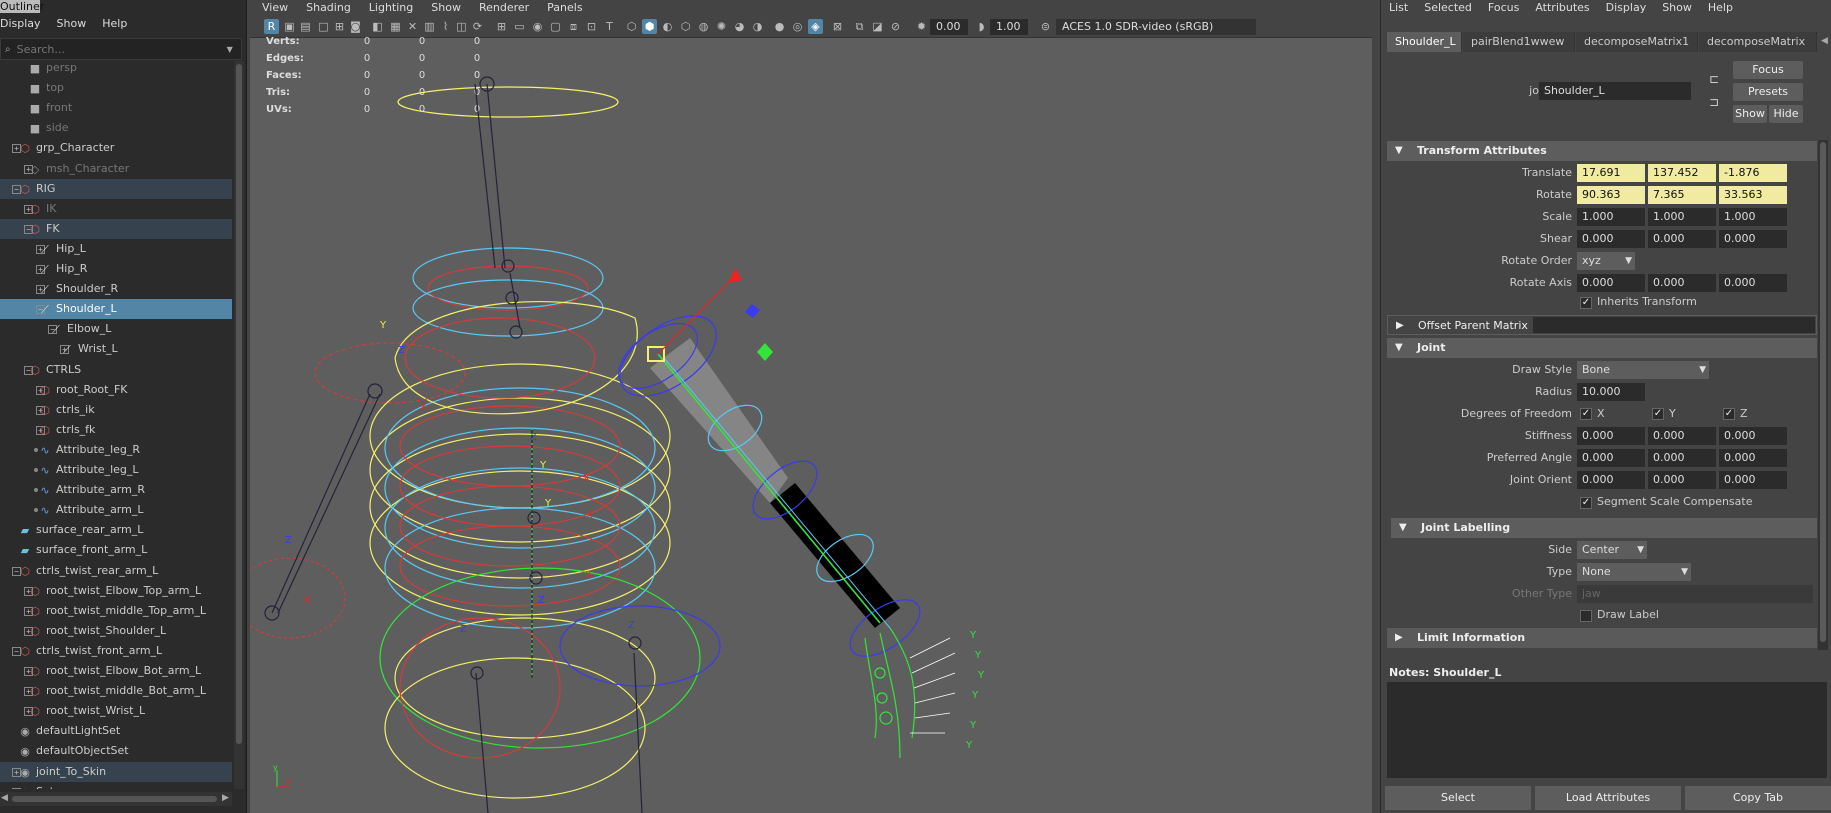  Describe the element at coordinates (116, 430) in the screenshot. I see `outliner-item: + ⬡ ctrls_fk` at that location.